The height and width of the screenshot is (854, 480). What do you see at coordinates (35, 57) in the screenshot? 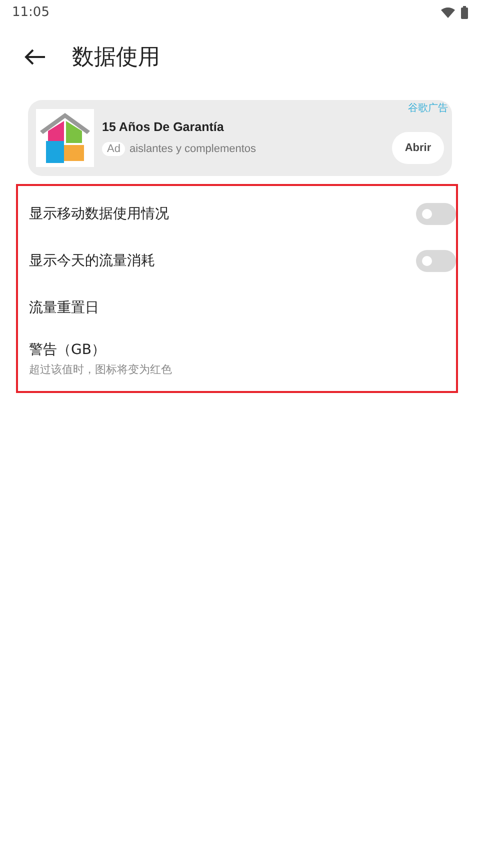
I see `back-arrow-icon` at bounding box center [35, 57].